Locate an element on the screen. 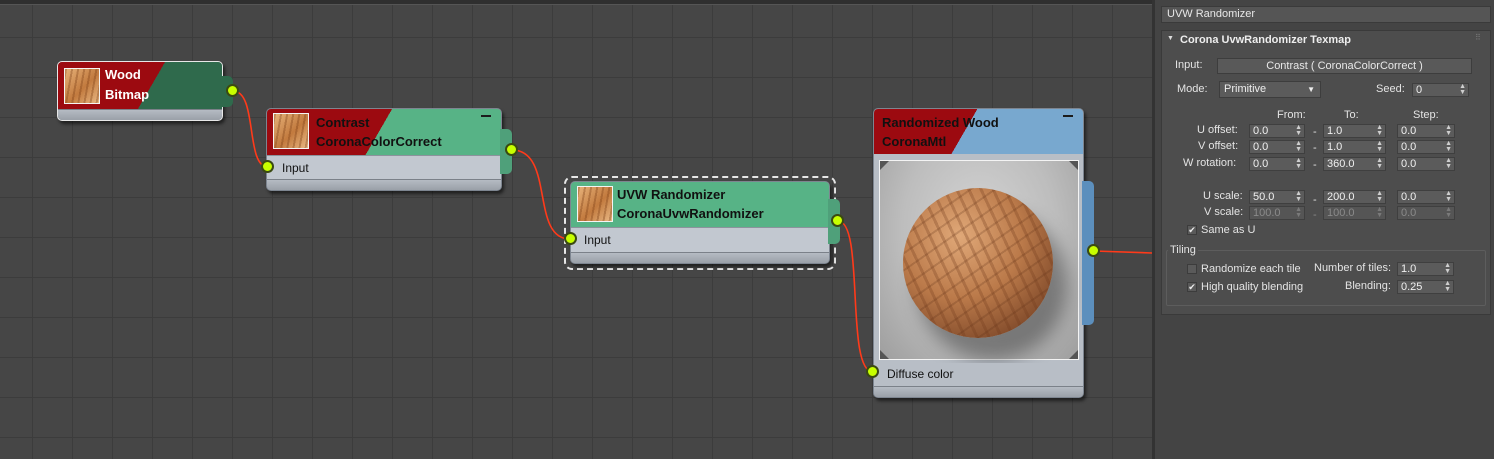 This screenshot has width=1494, height=459. tiling-group is located at coordinates (1326, 278).